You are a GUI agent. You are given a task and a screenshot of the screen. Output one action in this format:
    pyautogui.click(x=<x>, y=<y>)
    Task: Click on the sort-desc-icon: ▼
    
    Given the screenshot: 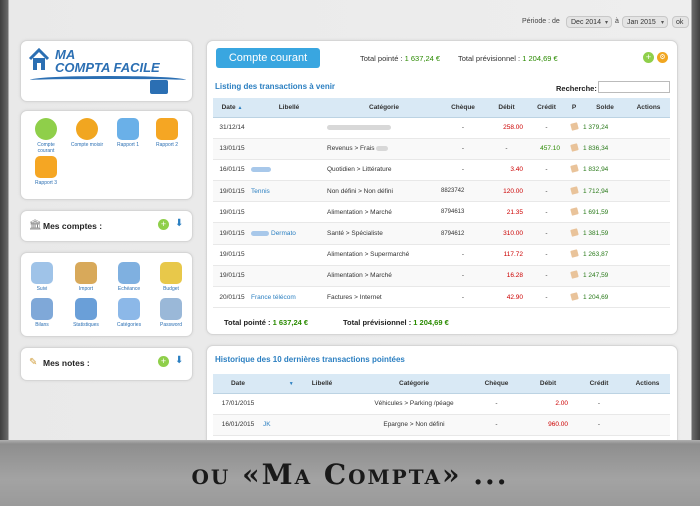 What is the action you would take?
    pyautogui.click(x=291, y=383)
    